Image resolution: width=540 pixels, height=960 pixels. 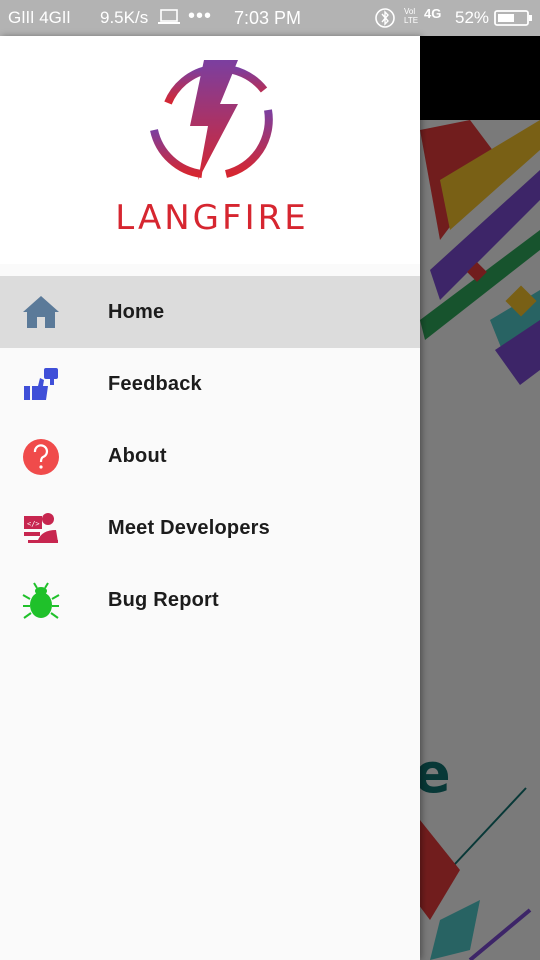 What do you see at coordinates (169, 19) in the screenshot?
I see `laptop-icon` at bounding box center [169, 19].